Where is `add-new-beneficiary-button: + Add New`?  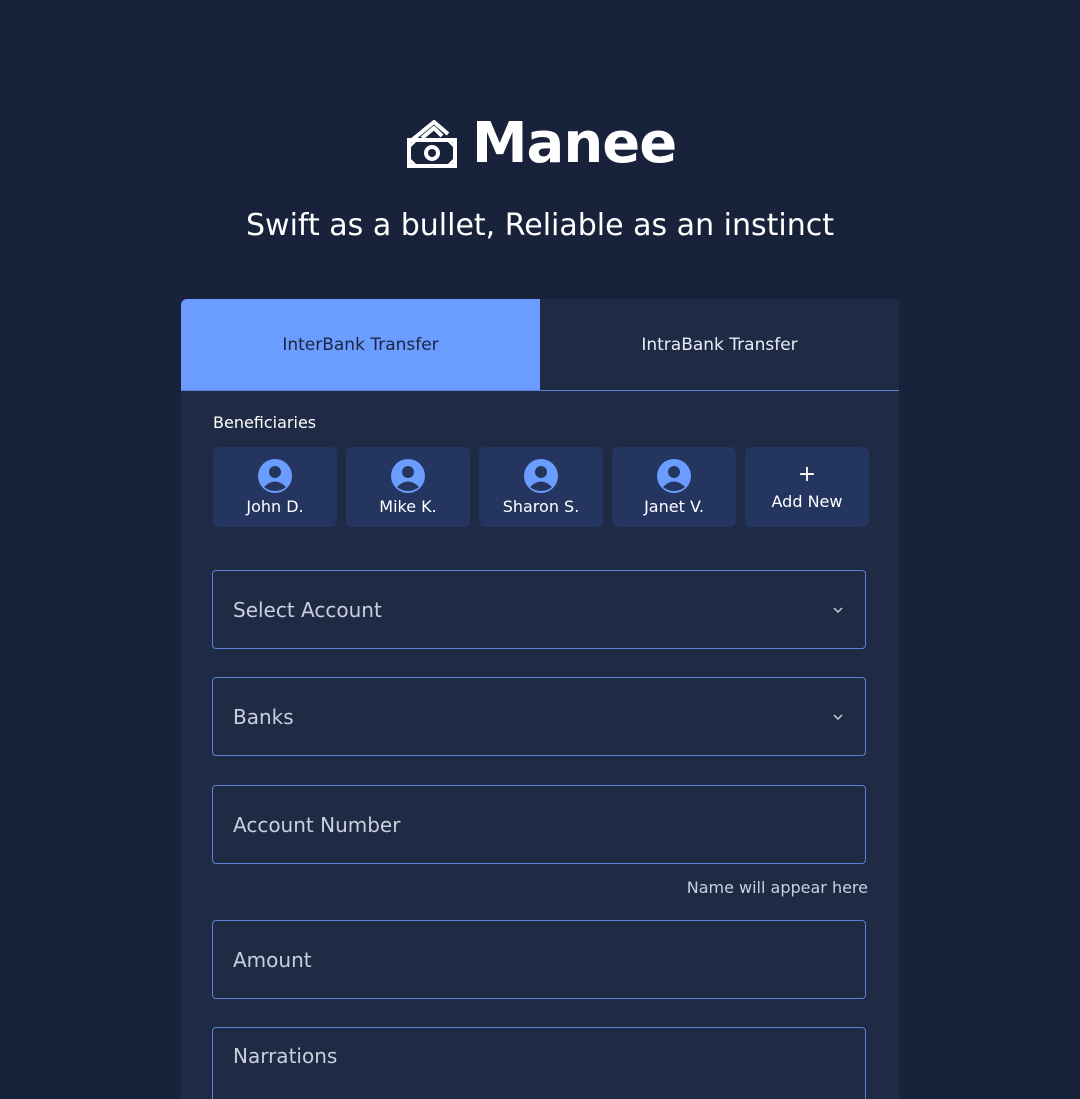
add-new-beneficiary-button: + Add New is located at coordinates (807, 487).